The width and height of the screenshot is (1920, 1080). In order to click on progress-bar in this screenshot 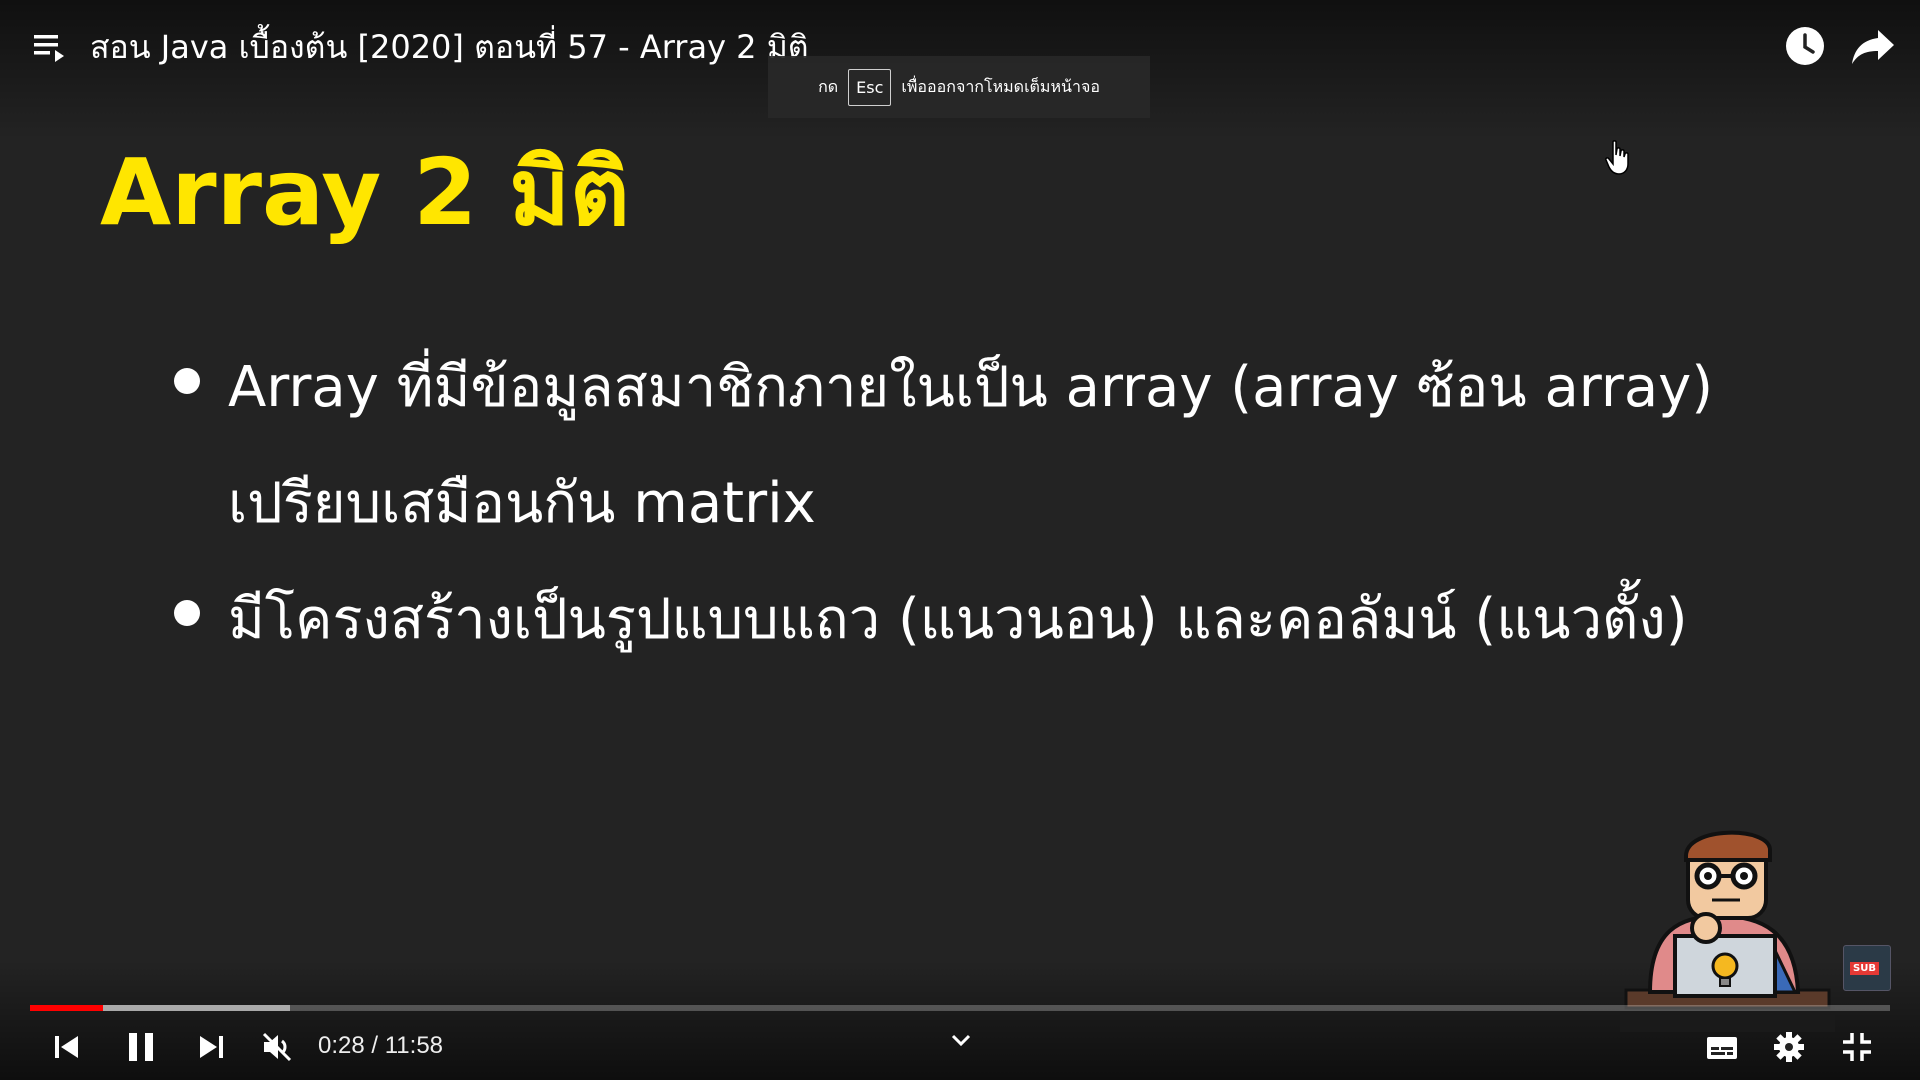, I will do `click(960, 1008)`.